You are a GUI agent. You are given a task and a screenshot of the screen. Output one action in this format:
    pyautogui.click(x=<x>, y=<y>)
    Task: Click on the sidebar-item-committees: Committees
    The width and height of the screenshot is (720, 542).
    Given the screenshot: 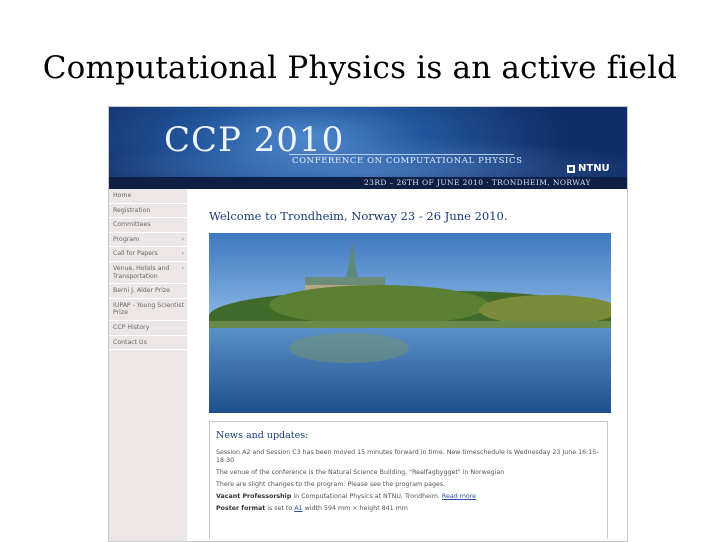 What is the action you would take?
    pyautogui.click(x=148, y=225)
    